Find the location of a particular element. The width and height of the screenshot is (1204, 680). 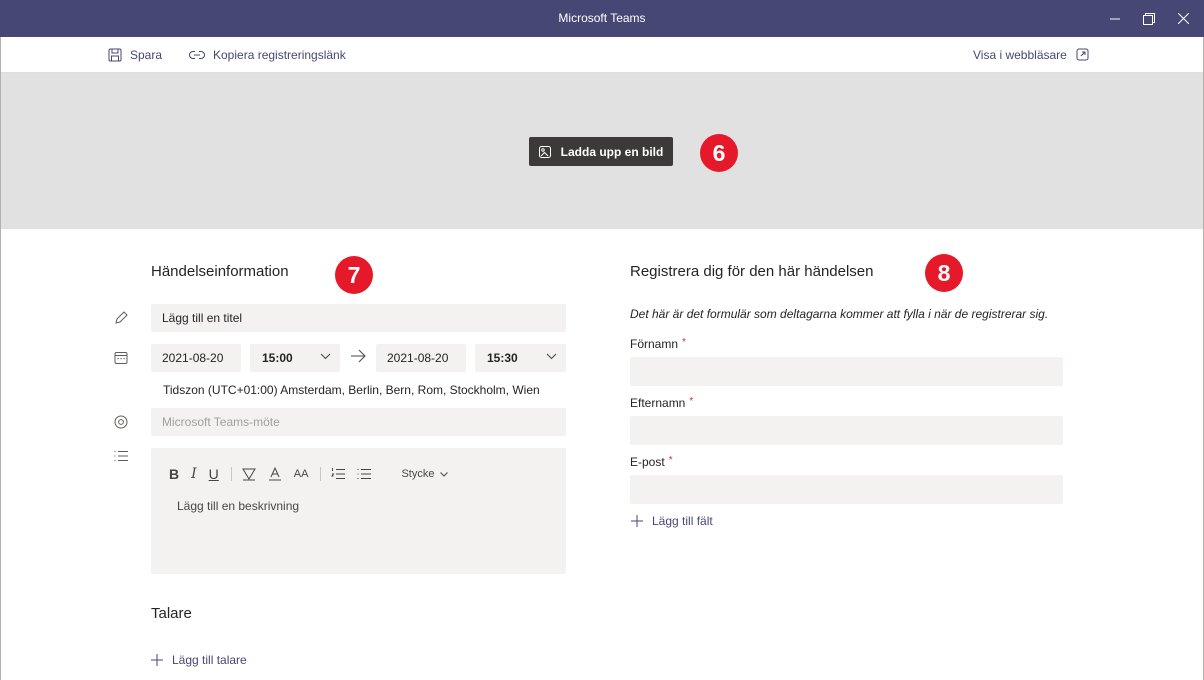

upload-image-button: Ladda upp en bild is located at coordinates (601, 151).